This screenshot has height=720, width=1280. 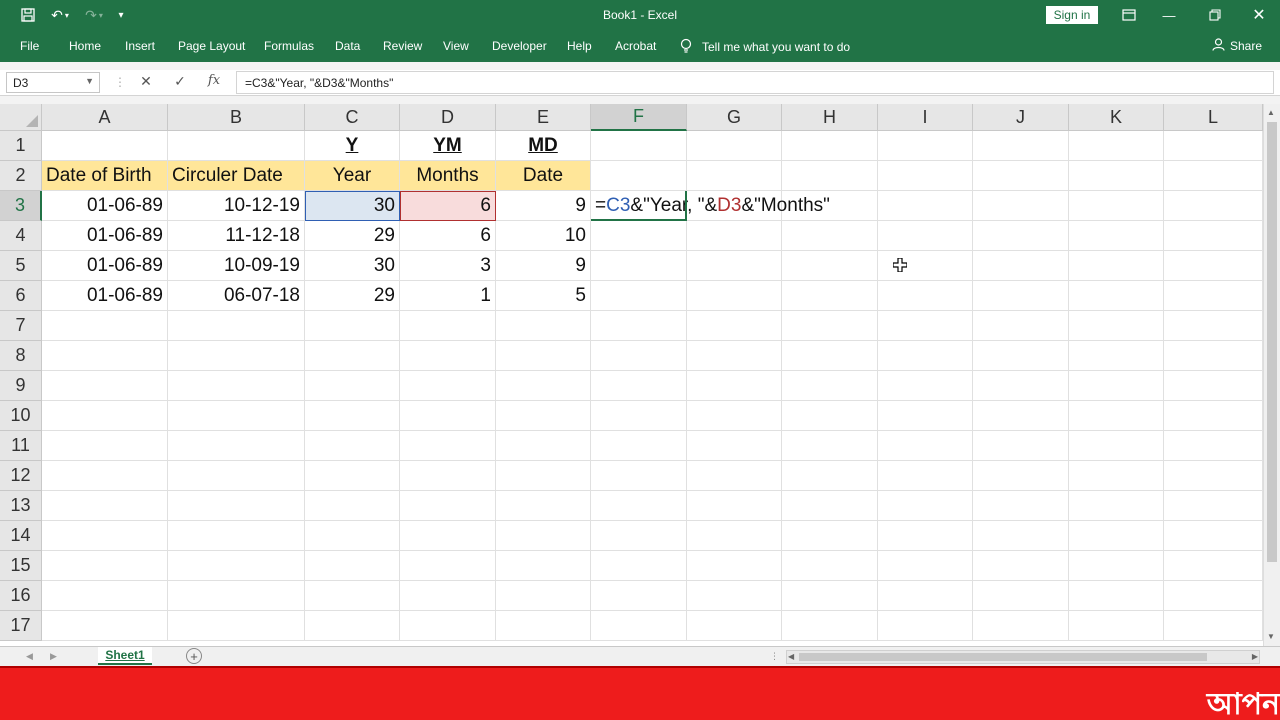 I want to click on row-header-1: 1, so click(x=21, y=146).